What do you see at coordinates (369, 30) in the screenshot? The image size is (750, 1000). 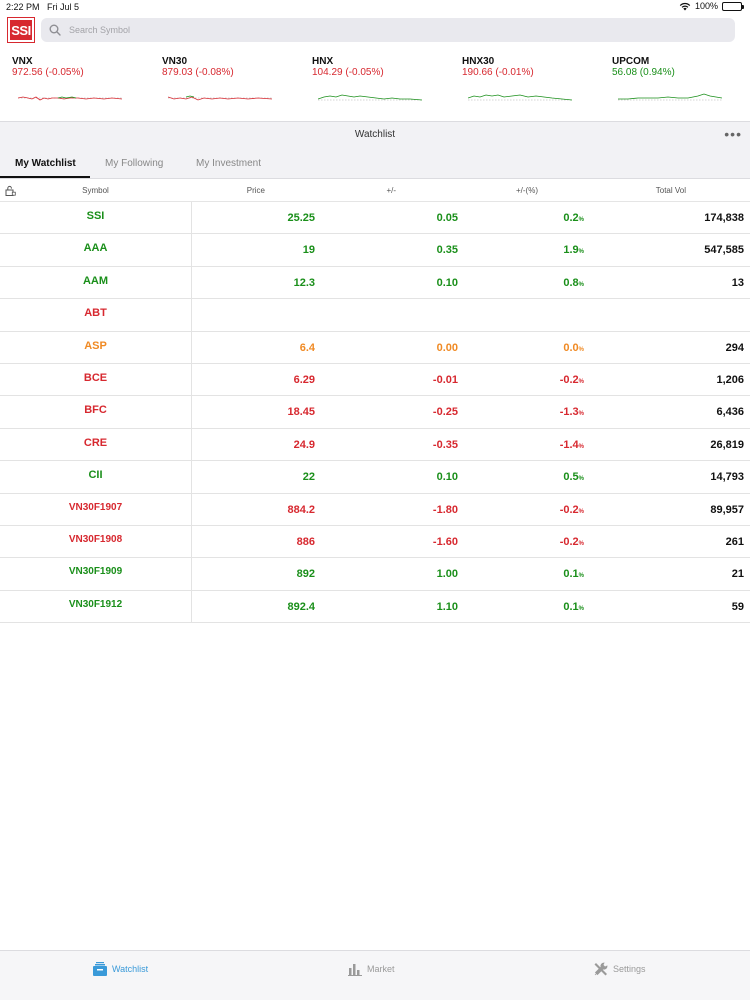 I see `search-input` at bounding box center [369, 30].